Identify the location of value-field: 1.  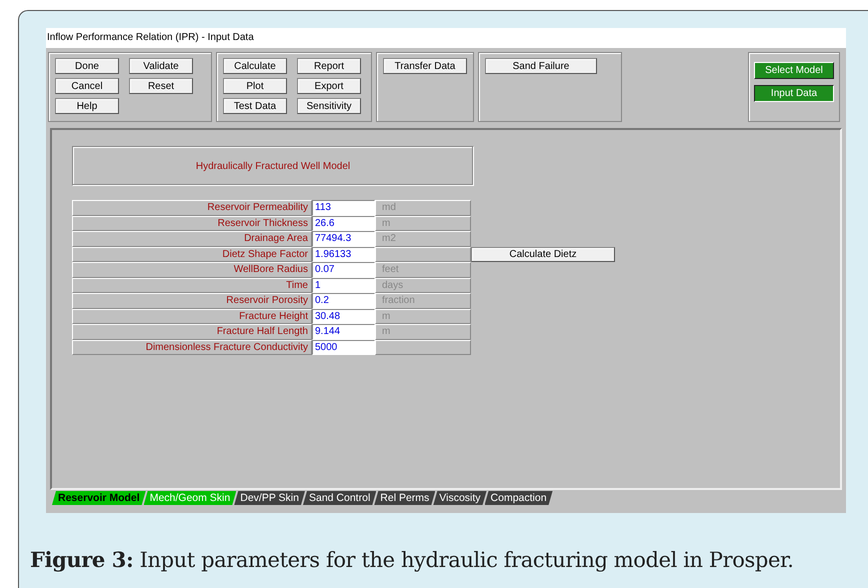
(343, 285).